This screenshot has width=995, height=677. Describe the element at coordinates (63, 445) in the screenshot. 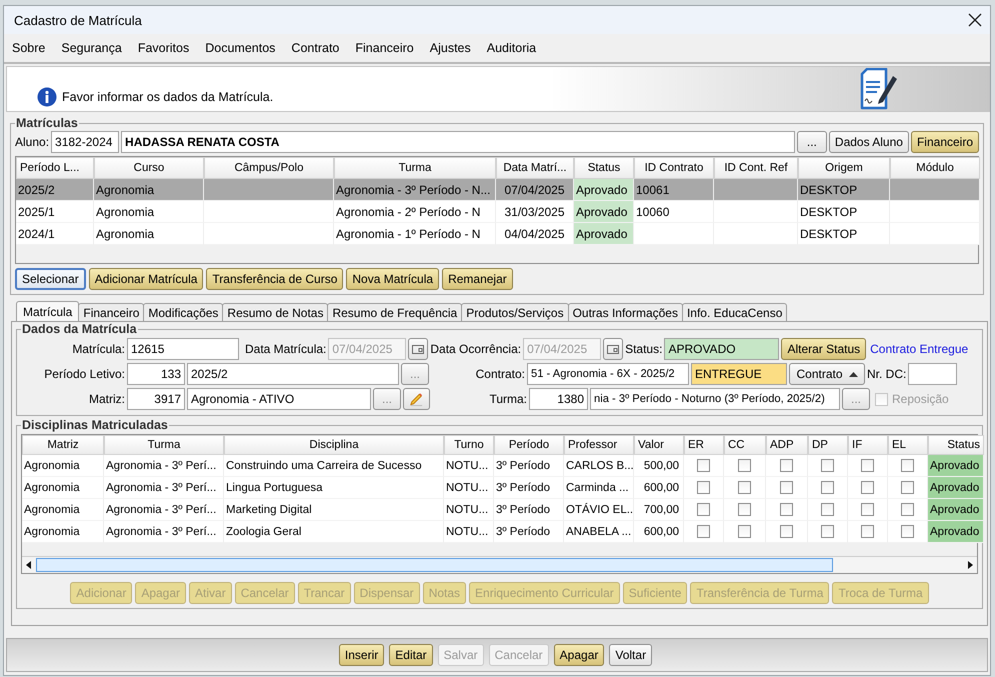

I see `column-header: Matriz` at that location.